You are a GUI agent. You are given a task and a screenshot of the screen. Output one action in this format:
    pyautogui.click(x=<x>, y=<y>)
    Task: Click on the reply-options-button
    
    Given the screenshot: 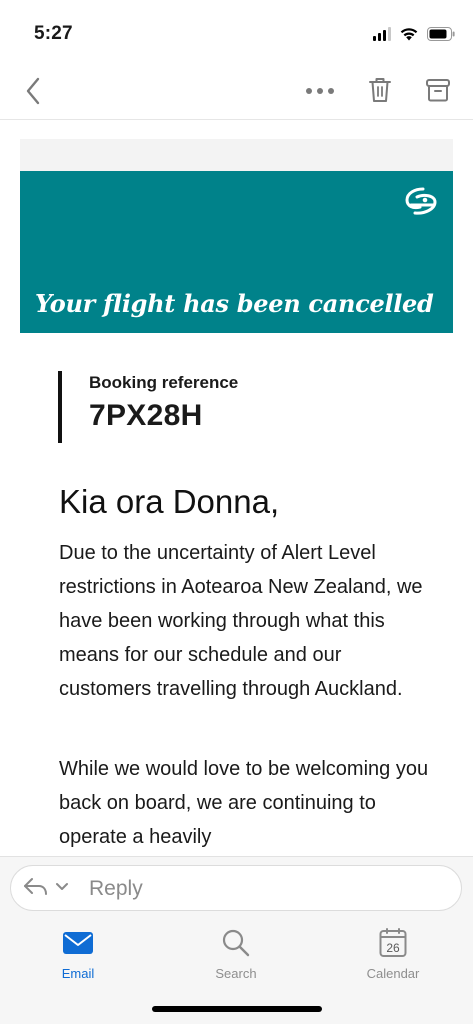 What is the action you would take?
    pyautogui.click(x=46, y=887)
    